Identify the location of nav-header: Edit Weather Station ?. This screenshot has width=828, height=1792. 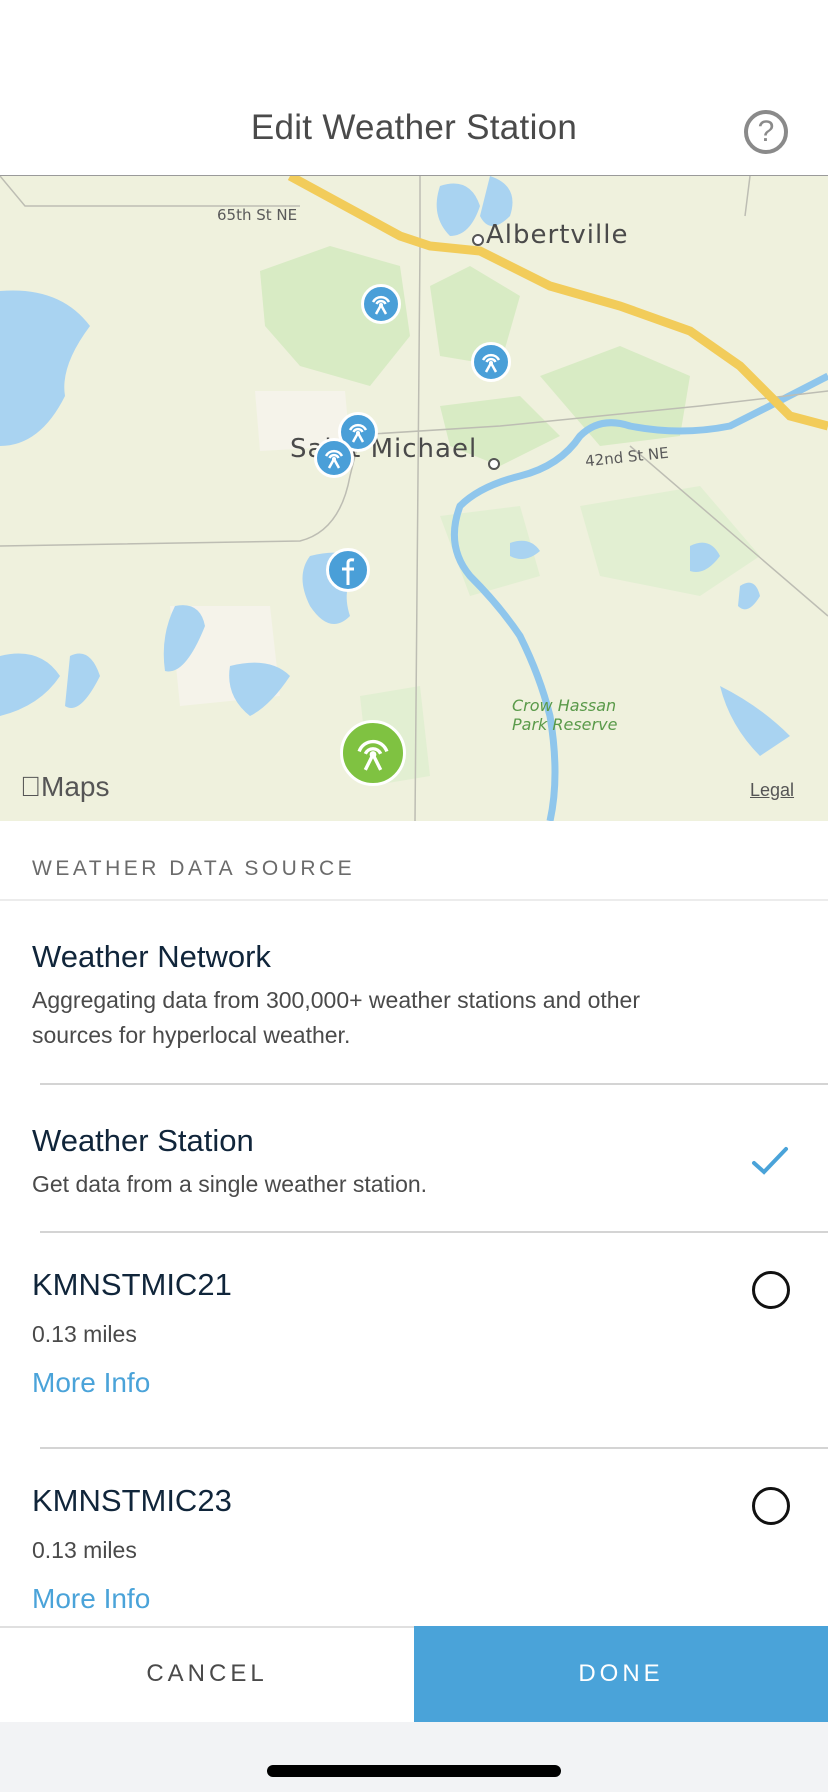
(414, 88).